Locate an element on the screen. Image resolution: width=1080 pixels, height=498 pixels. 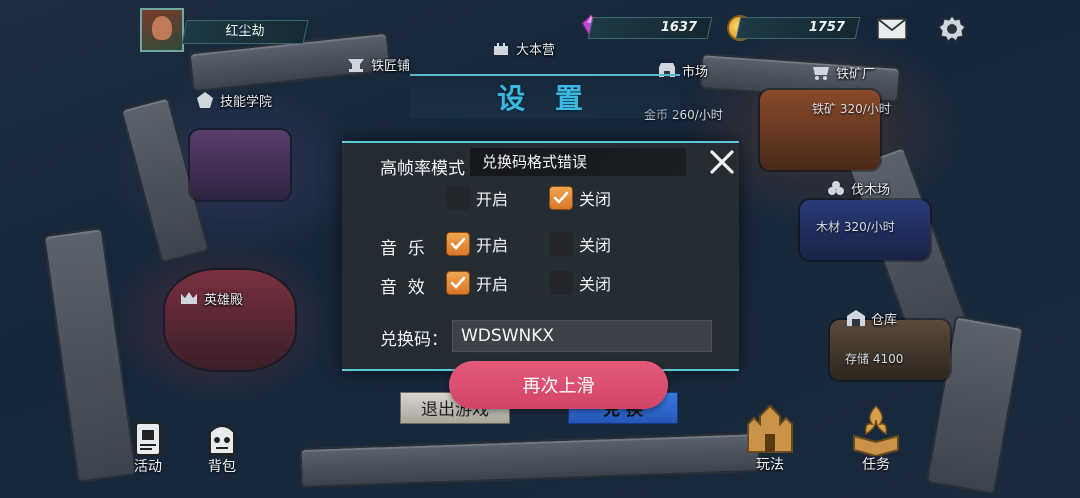
player-name: 红尘劫 is located at coordinates (245, 31).